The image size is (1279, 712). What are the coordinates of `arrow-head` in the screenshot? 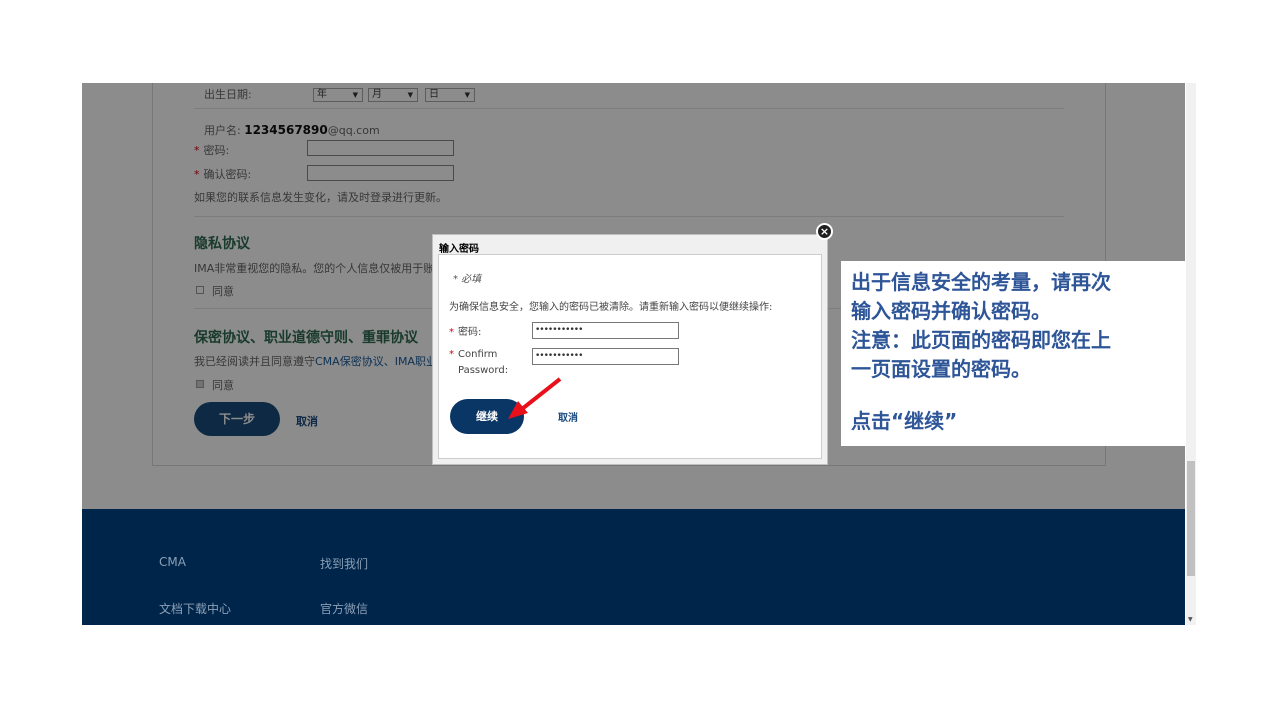 It's located at (518, 410).